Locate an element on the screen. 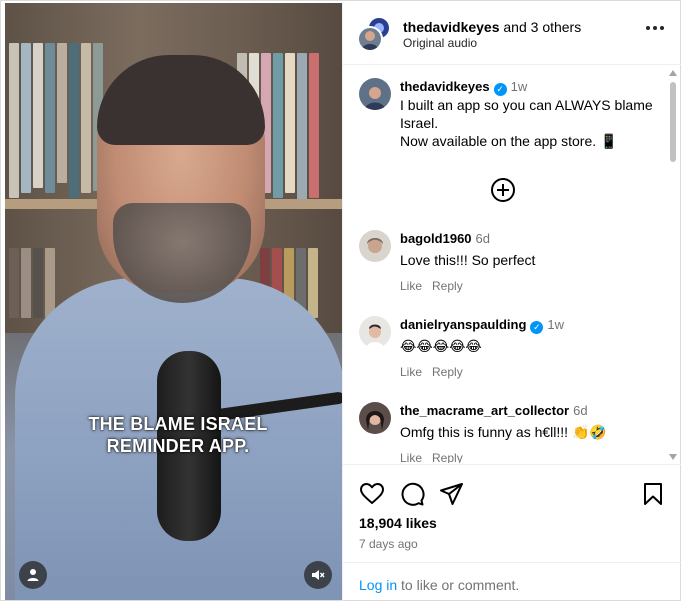 This screenshot has height=601, width=681. profile-tag-button is located at coordinates (33, 575).